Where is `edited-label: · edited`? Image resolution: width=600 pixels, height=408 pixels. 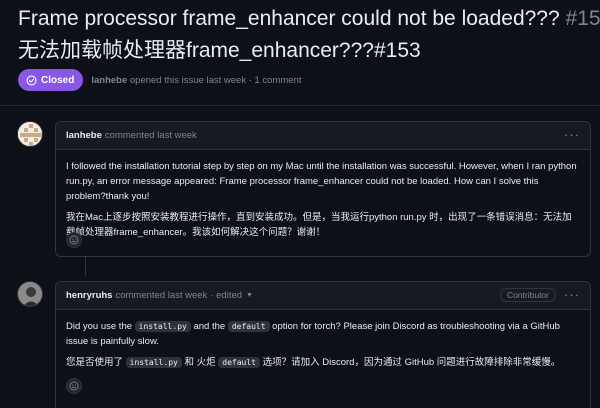
edited-label: · edited is located at coordinates (226, 295).